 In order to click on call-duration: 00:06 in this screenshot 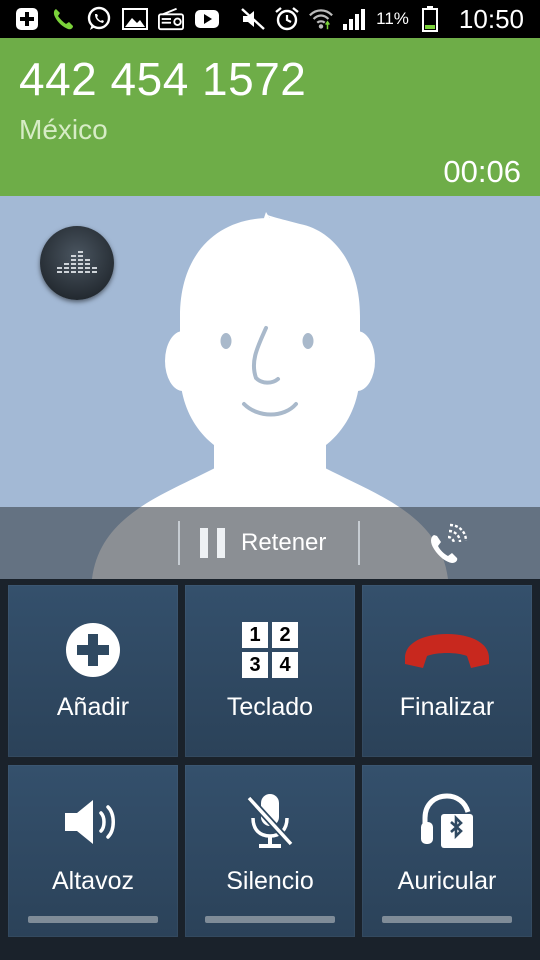, I will do `click(482, 171)`.